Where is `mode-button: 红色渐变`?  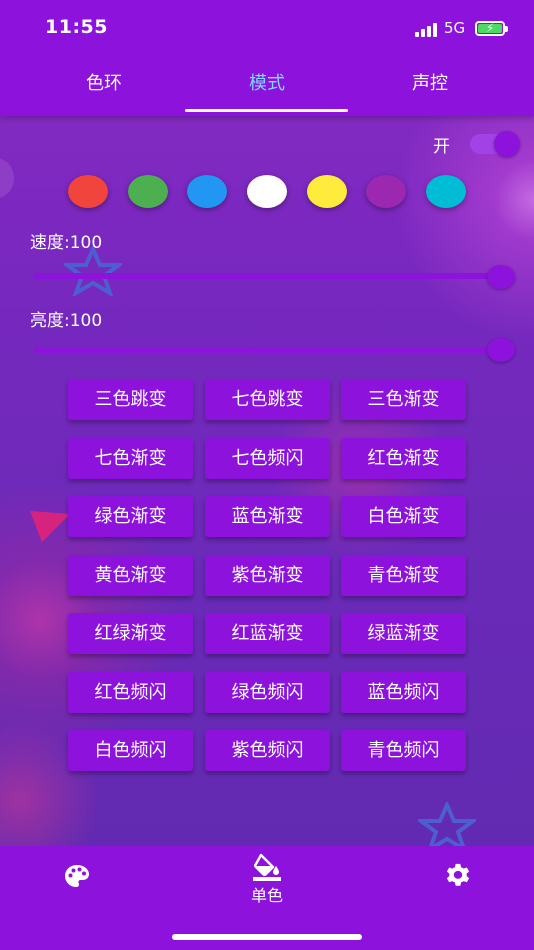
mode-button: 红色渐变 is located at coordinates (403, 458).